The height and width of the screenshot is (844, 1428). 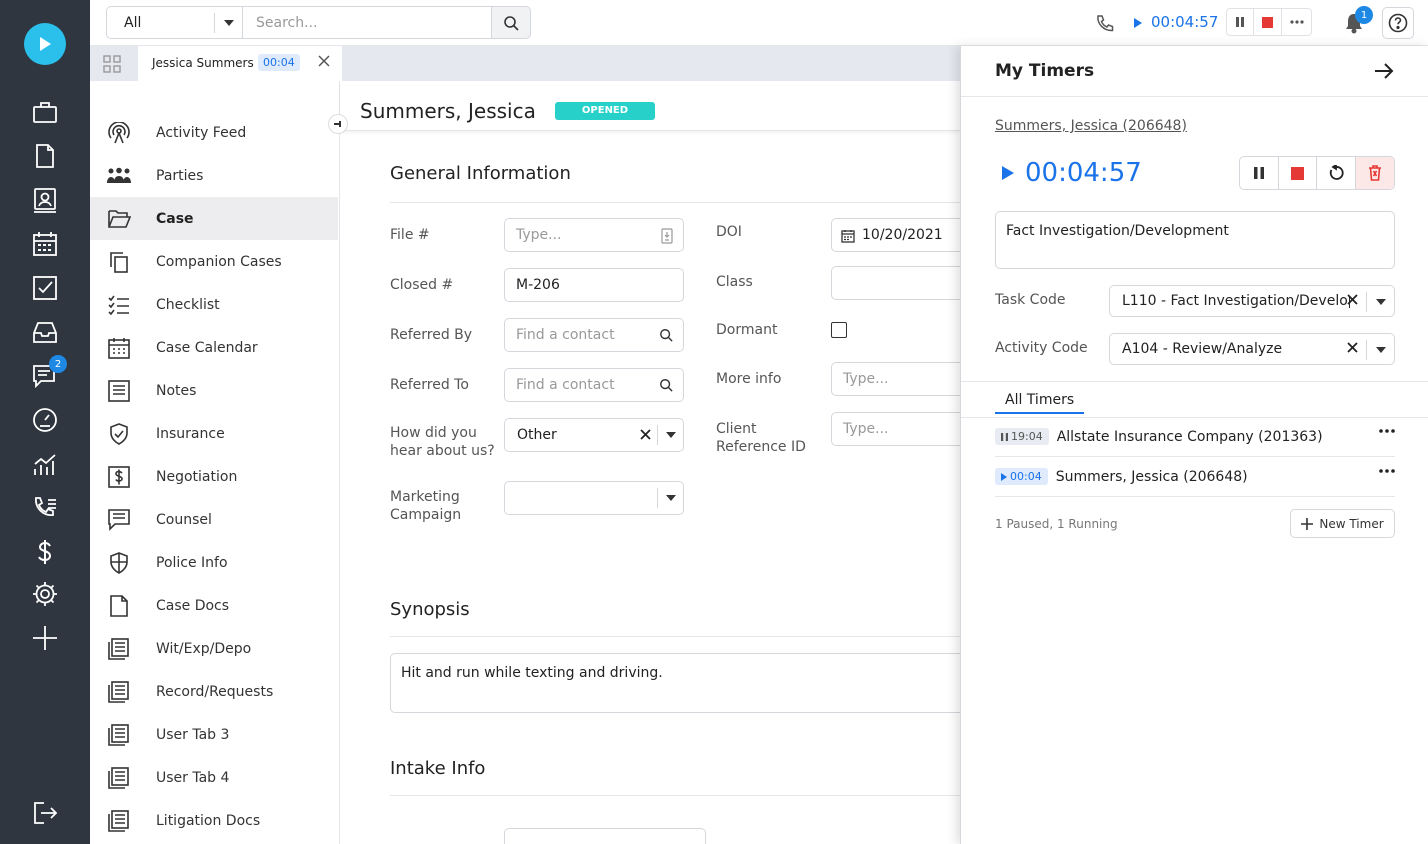 I want to click on more-options-button, so click(x=1297, y=22).